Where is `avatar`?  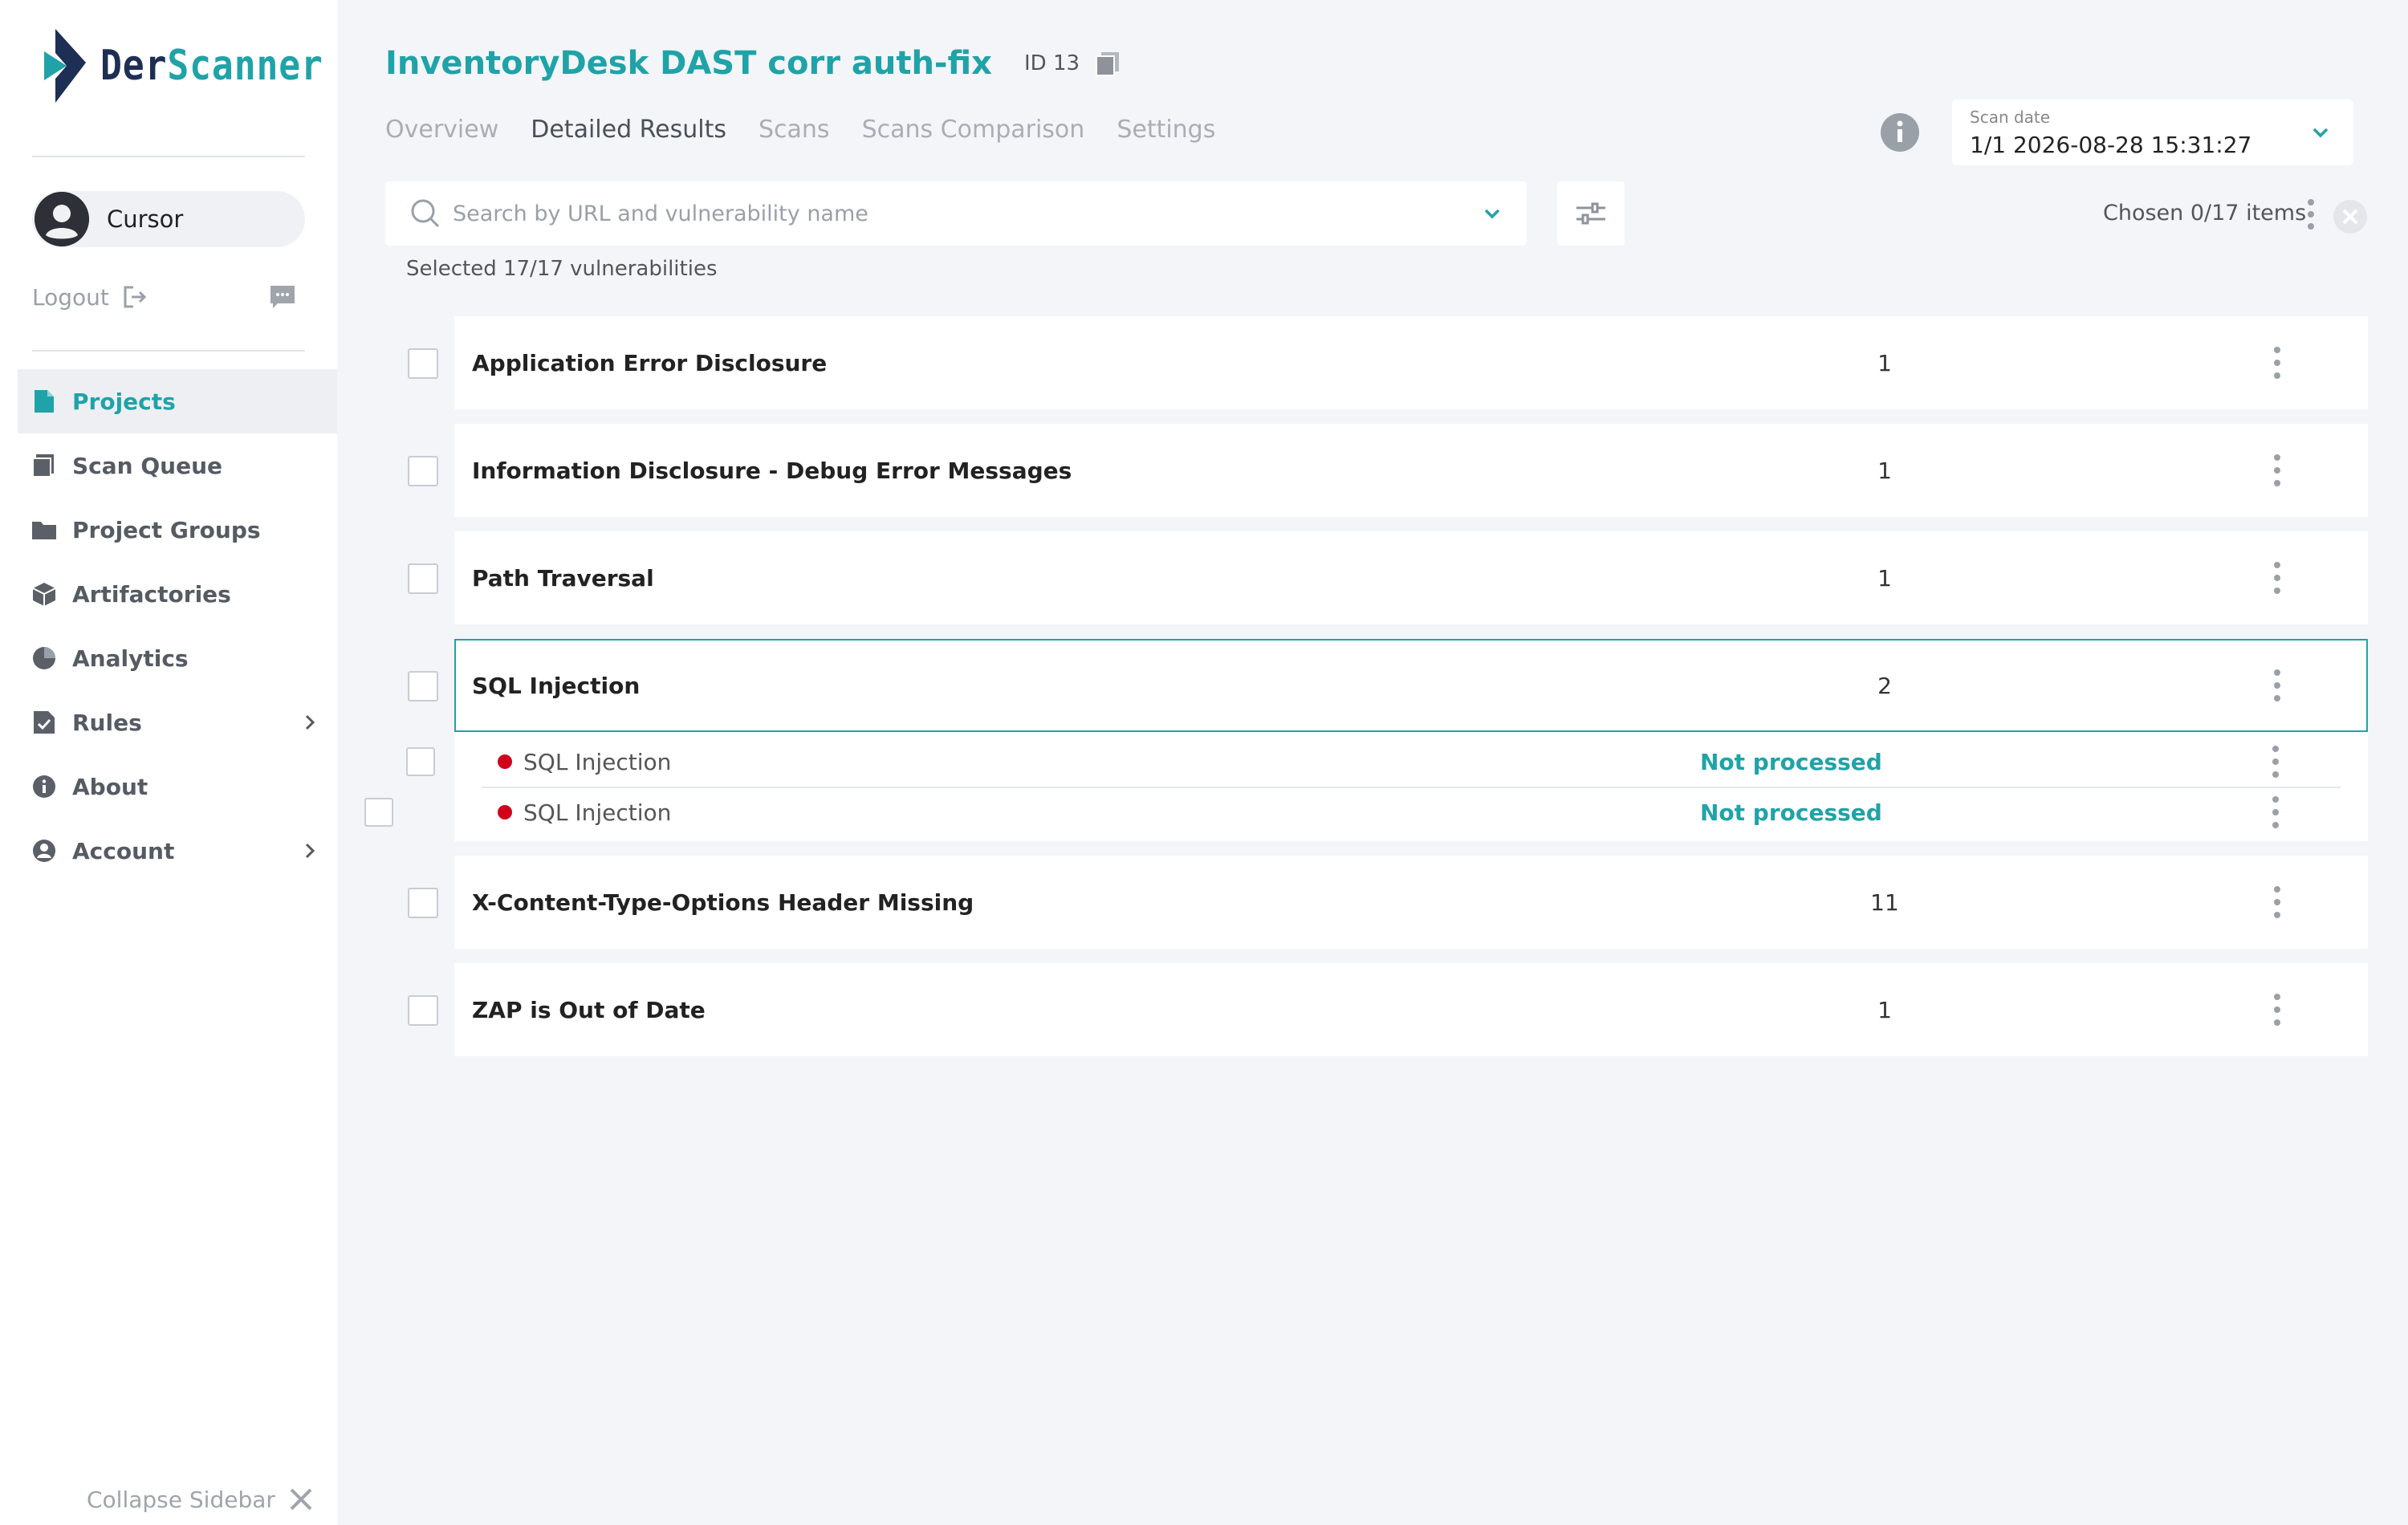
avatar is located at coordinates (62, 219).